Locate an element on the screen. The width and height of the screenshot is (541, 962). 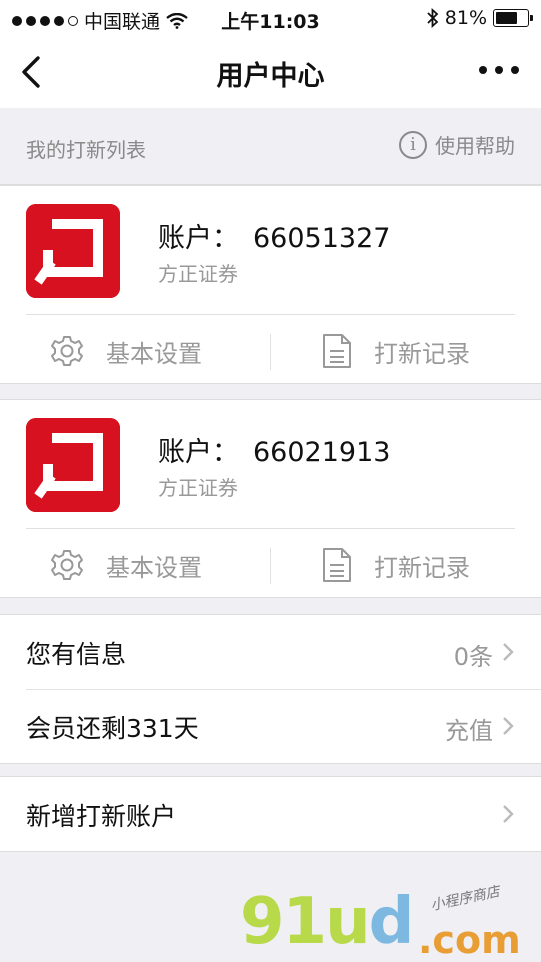
watermark-text-a: 91u is located at coordinates (305, 922).